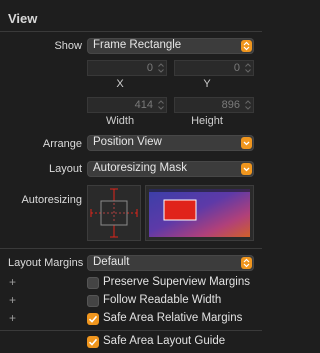 This screenshot has width=320, height=353. I want to click on y-label: Y, so click(207, 84).